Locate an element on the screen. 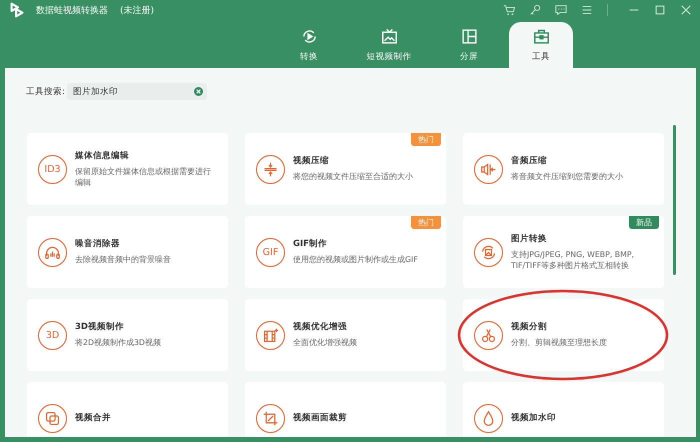  label-icon: ID3 is located at coordinates (52, 169).